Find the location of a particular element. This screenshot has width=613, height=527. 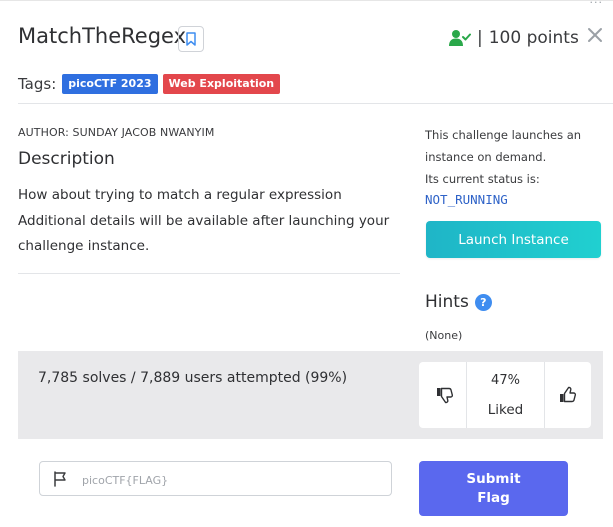

launch-instance-button: Launch Instance is located at coordinates (513, 239).